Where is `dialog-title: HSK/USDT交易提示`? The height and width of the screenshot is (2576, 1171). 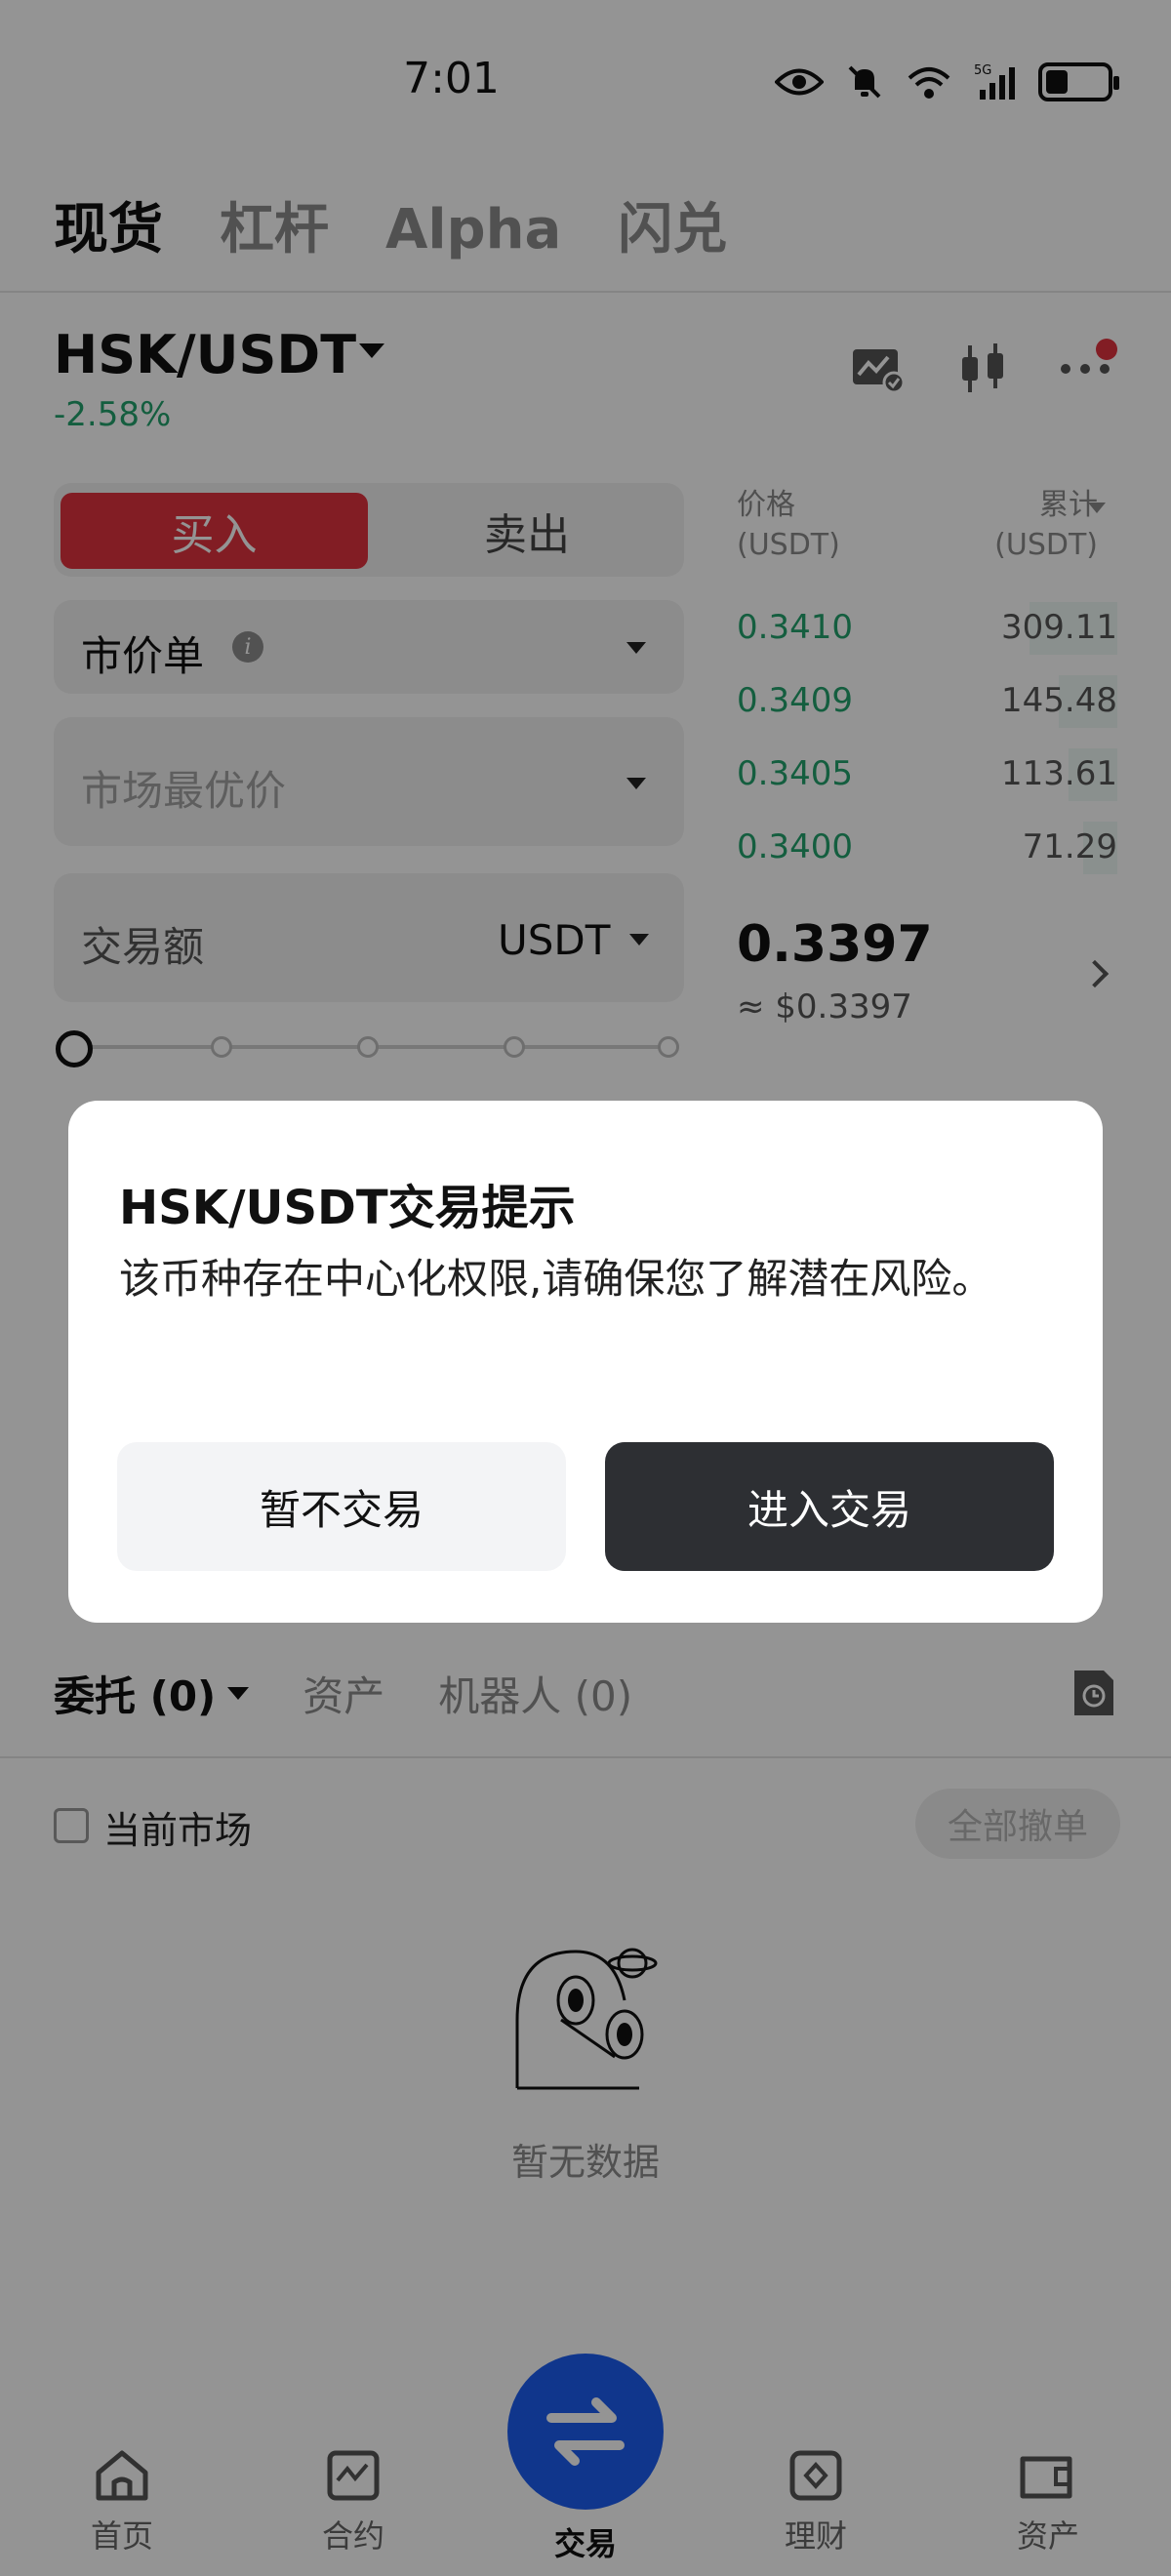 dialog-title: HSK/USDT交易提示 is located at coordinates (347, 1208).